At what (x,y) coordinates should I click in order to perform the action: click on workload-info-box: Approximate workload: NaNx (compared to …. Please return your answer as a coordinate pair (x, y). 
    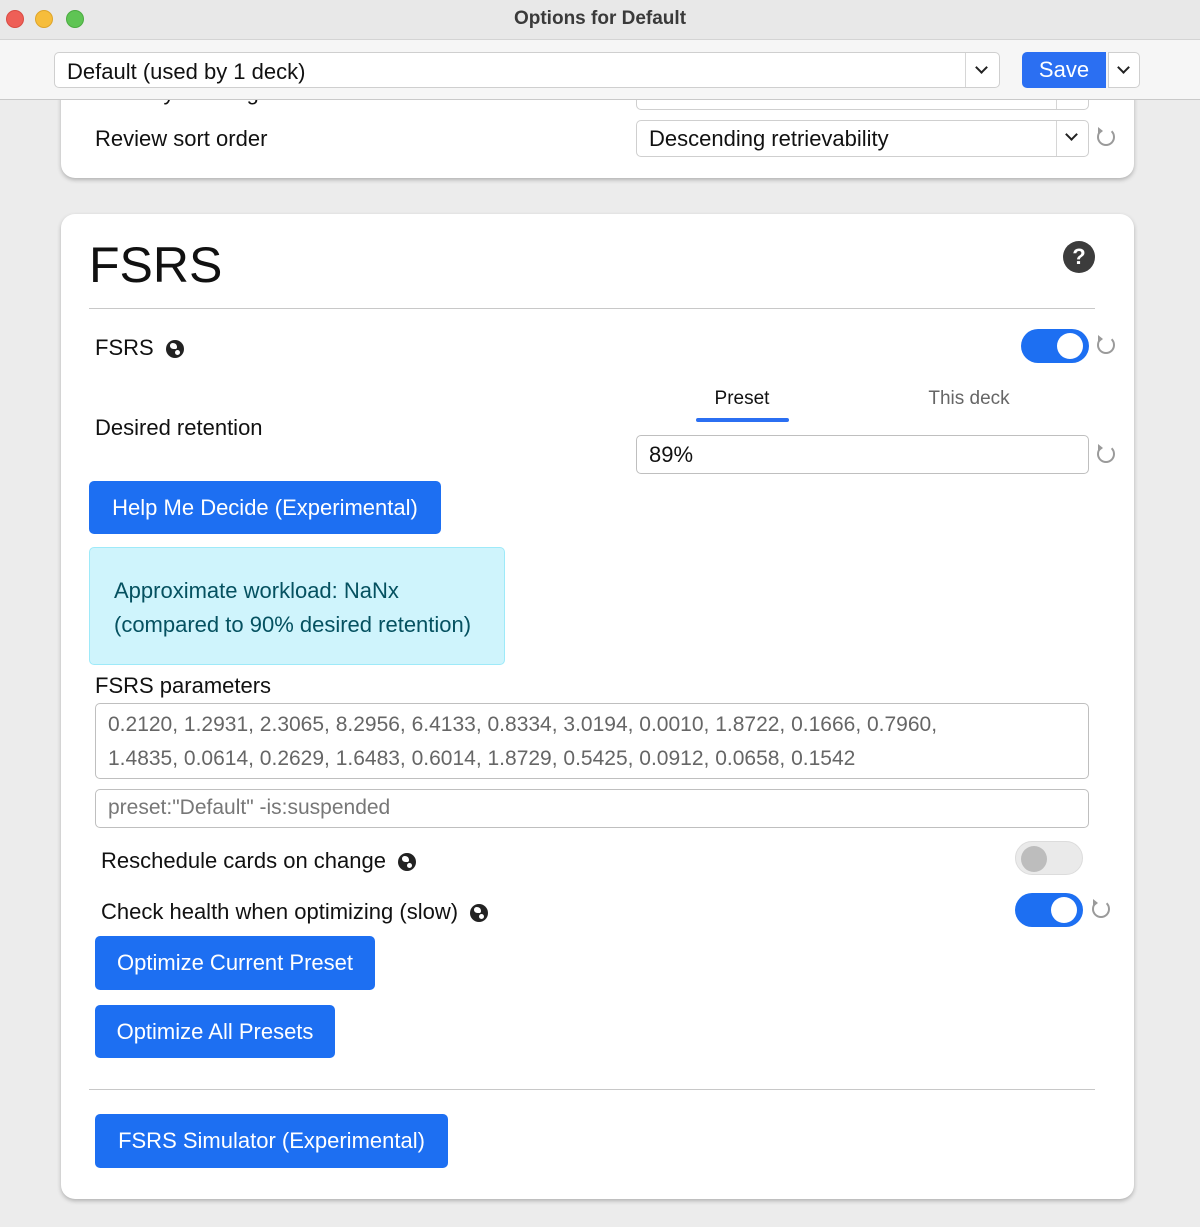
    Looking at the image, I should click on (297, 606).